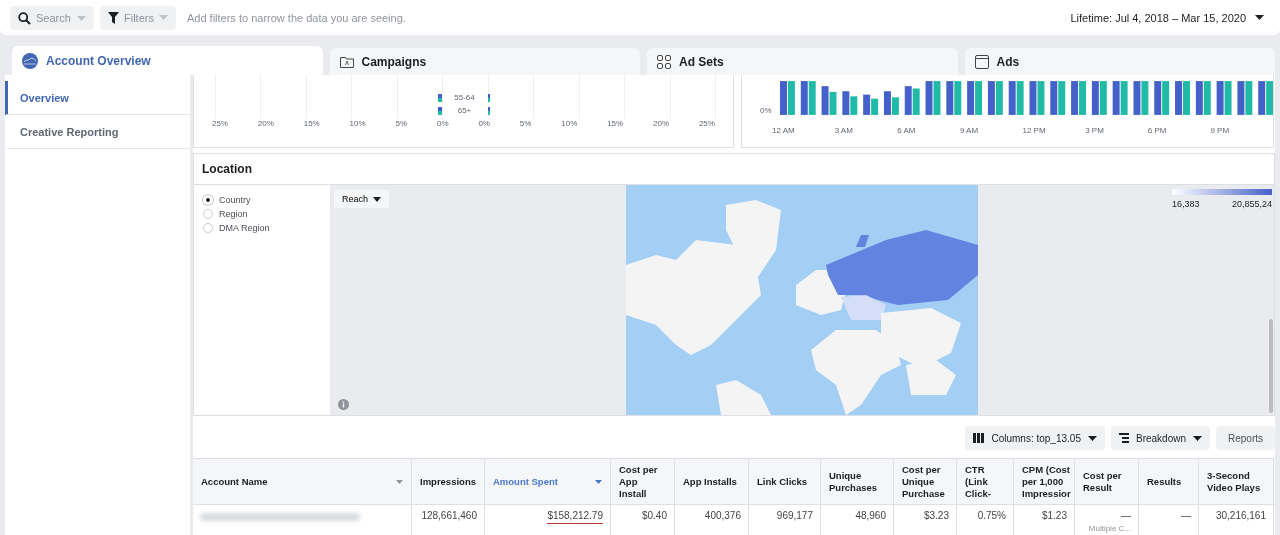  Describe the element at coordinates (244, 228) in the screenshot. I see `radio-label: DMA Region` at that location.